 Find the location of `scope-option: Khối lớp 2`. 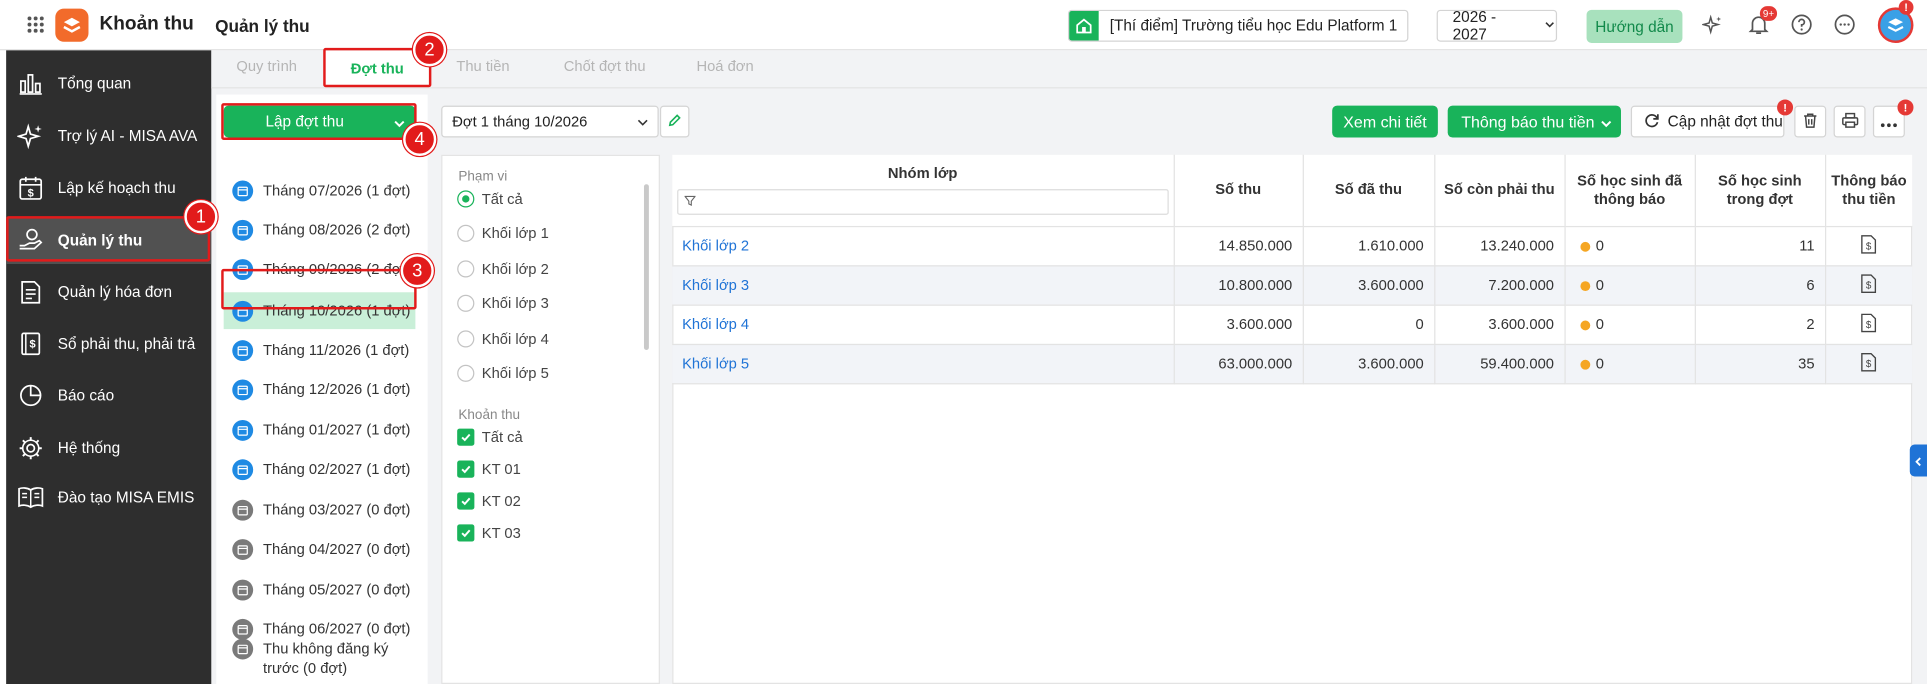

scope-option: Khối lớp 2 is located at coordinates (503, 269).